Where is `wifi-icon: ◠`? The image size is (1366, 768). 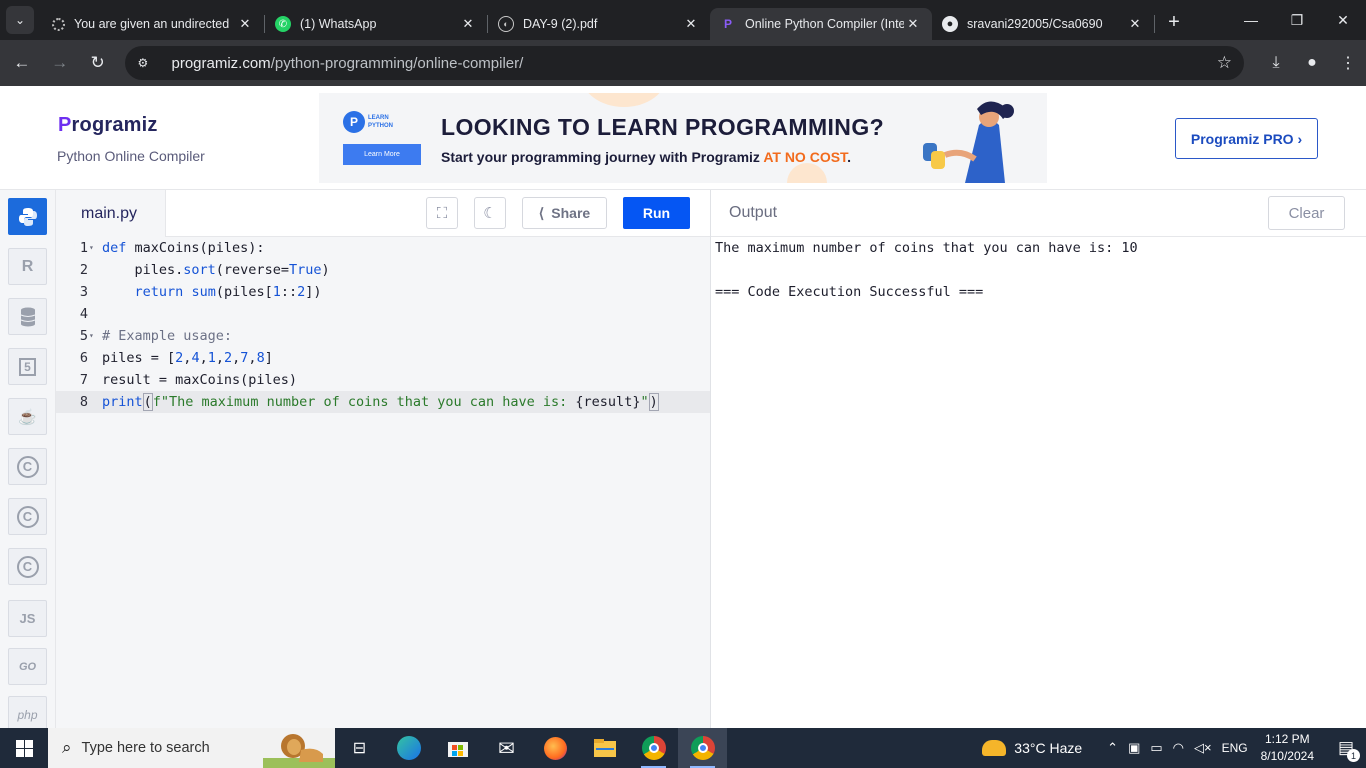 wifi-icon: ◠ is located at coordinates (1178, 748).